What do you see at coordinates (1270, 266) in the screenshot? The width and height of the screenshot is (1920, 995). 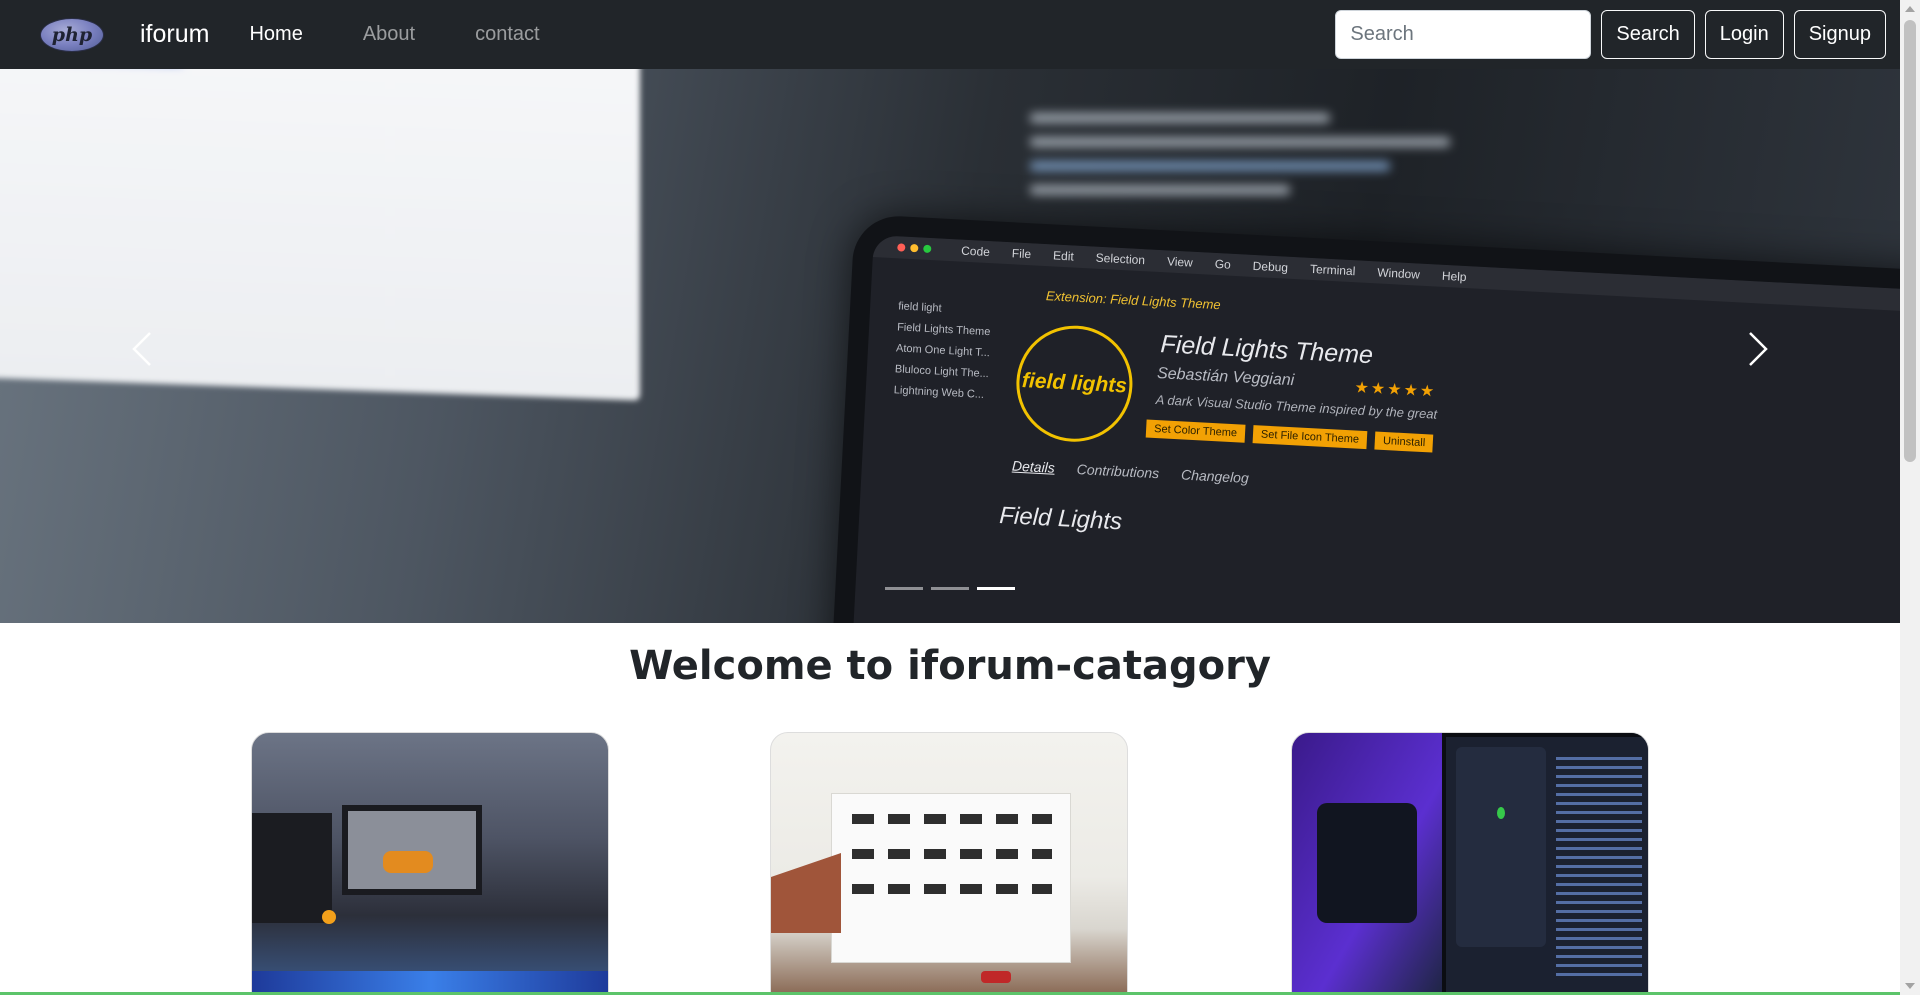 I see `menu-item: Debug` at bounding box center [1270, 266].